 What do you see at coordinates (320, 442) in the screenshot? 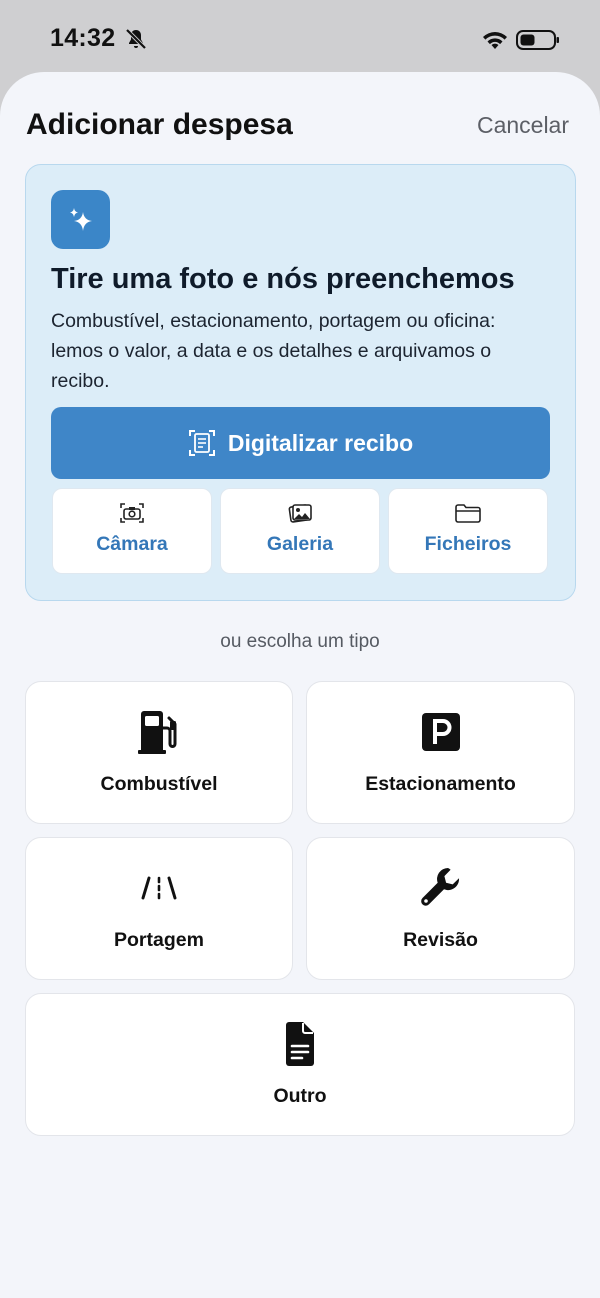
I see `scan-button-label: Digitalizar recibo` at bounding box center [320, 442].